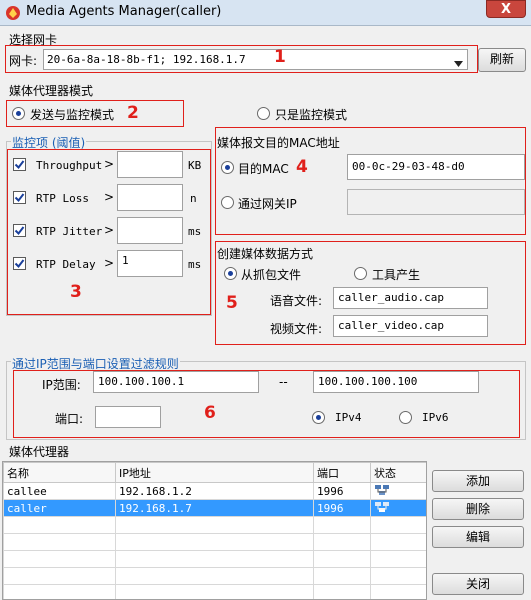  What do you see at coordinates (265, 254) in the screenshot?
I see `create-group-label: 创建媒体数据方式` at bounding box center [265, 254].